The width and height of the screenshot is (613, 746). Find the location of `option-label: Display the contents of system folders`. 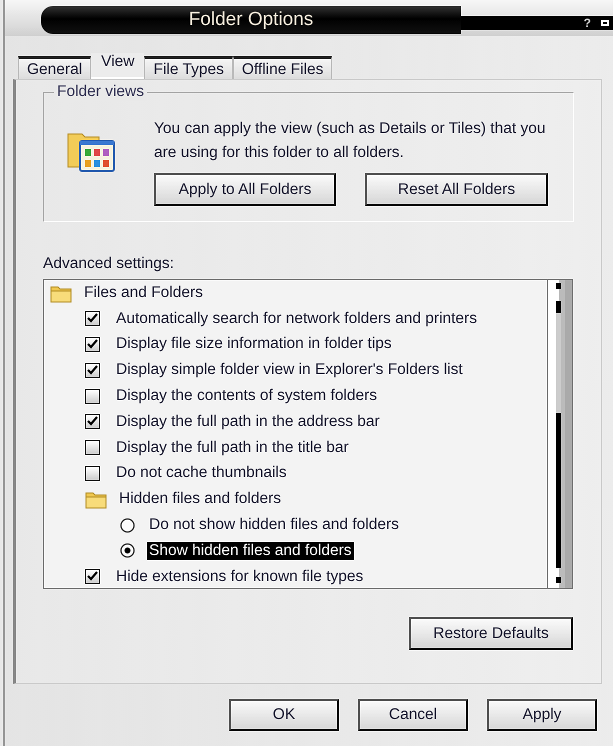

option-label: Display the contents of system folders is located at coordinates (247, 396).